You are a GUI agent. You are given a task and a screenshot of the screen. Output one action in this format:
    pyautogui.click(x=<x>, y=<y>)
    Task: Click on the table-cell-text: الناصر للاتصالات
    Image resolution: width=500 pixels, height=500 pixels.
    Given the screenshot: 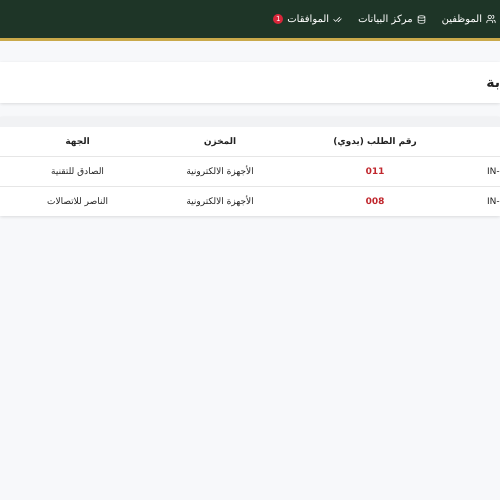 What is the action you would take?
    pyautogui.click(x=77, y=201)
    